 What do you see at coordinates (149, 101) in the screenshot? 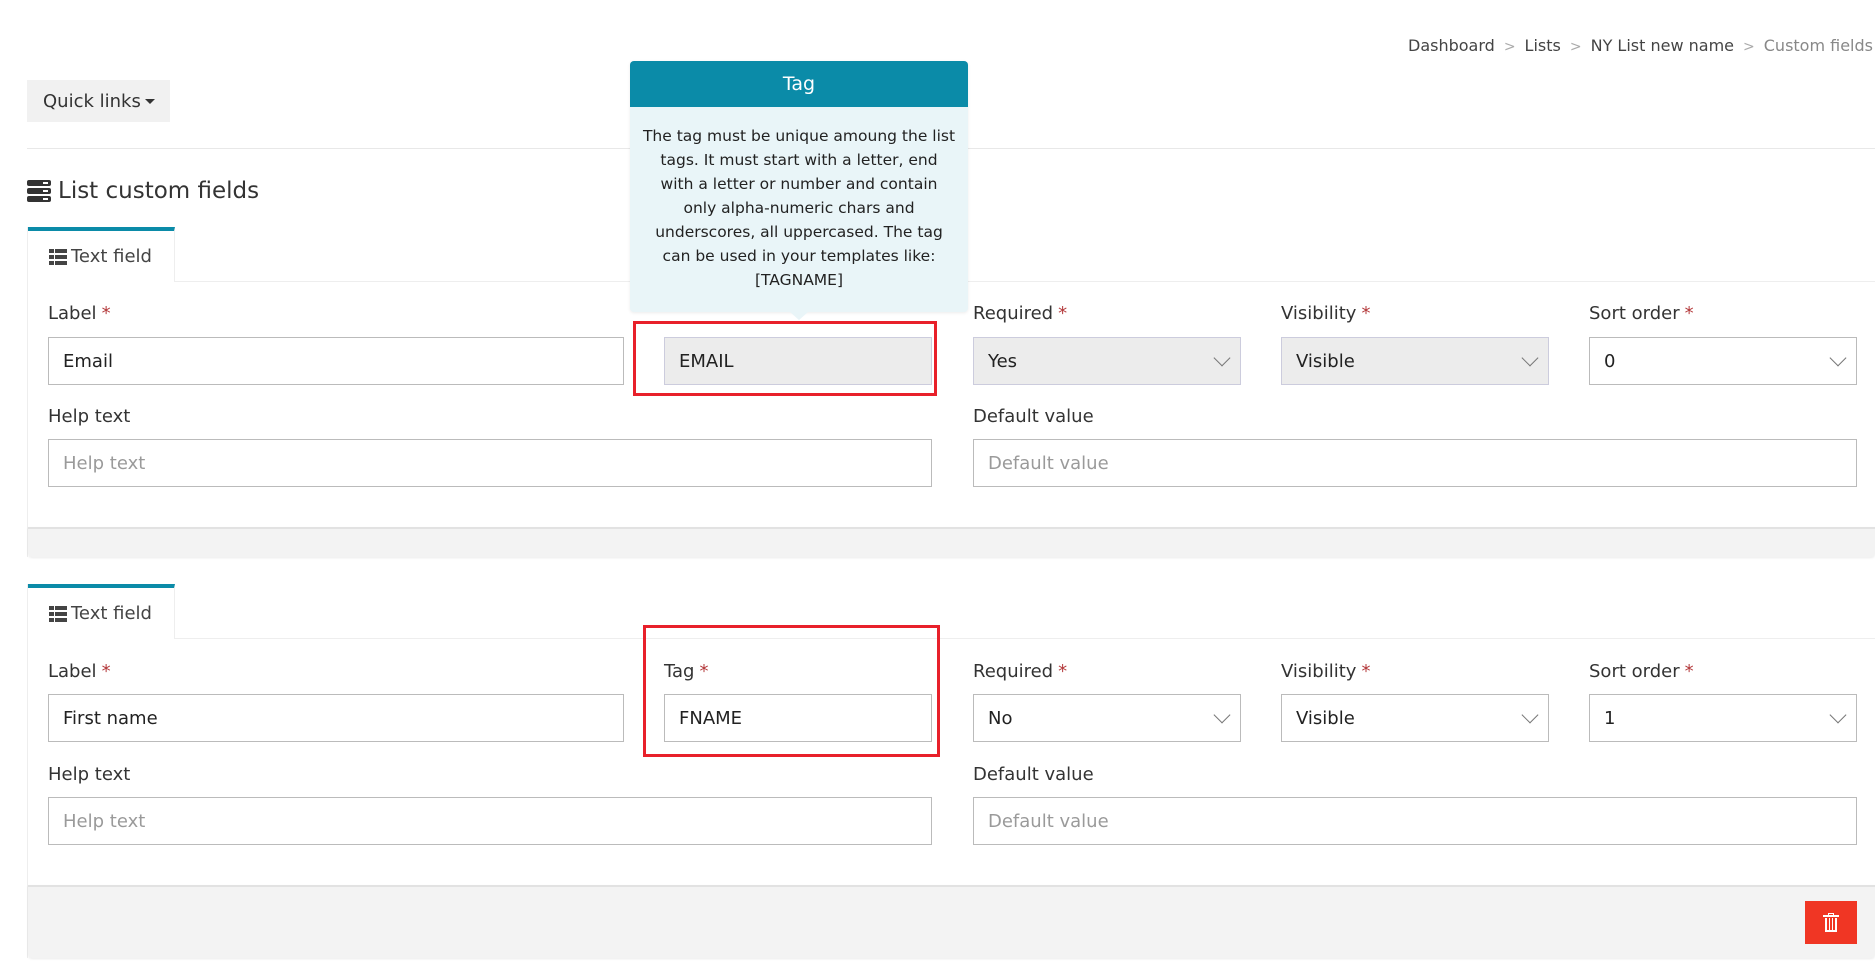
I see `caret-down-icon` at bounding box center [149, 101].